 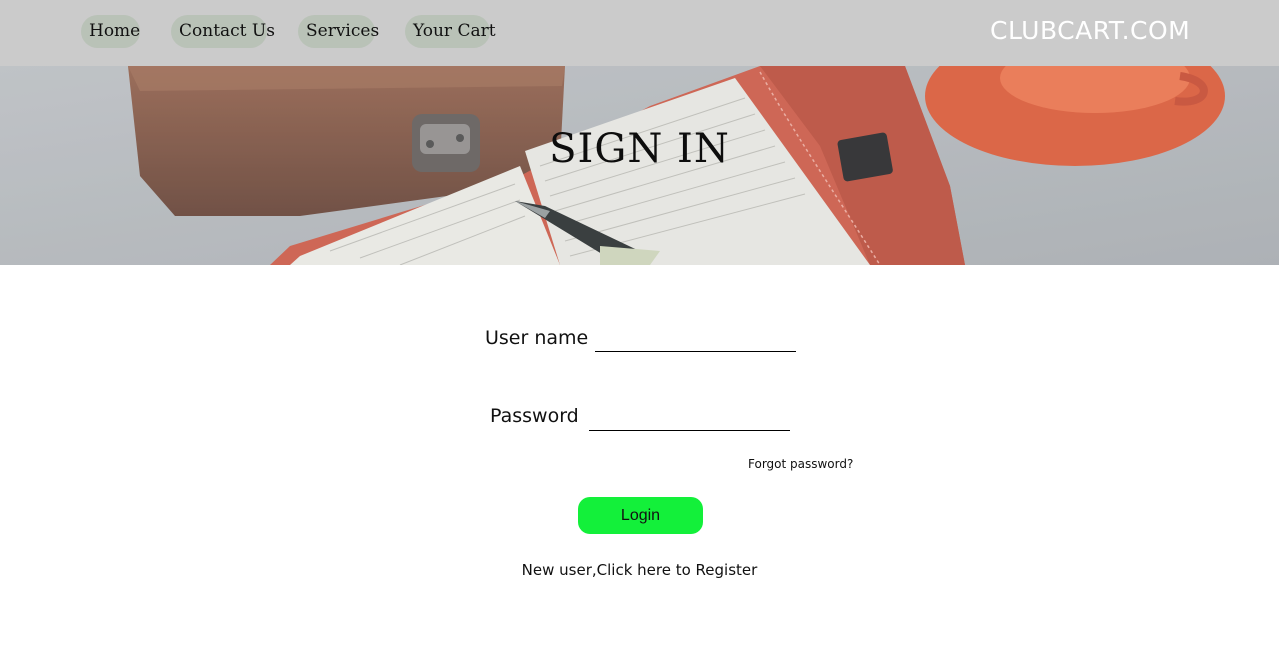 What do you see at coordinates (689, 417) in the screenshot?
I see `password-input` at bounding box center [689, 417].